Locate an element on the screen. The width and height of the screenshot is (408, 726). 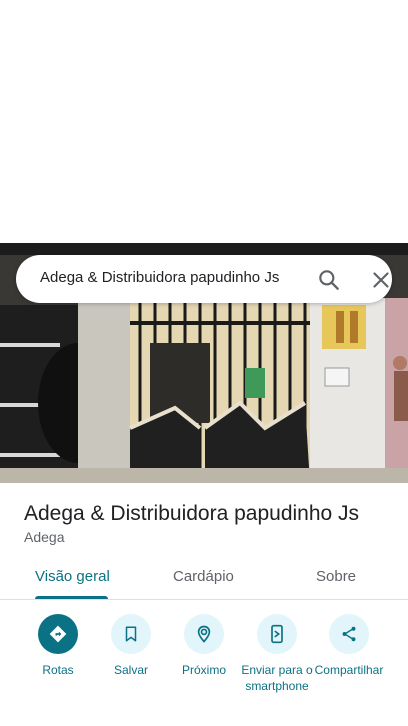
directions-icon is located at coordinates (58, 634).